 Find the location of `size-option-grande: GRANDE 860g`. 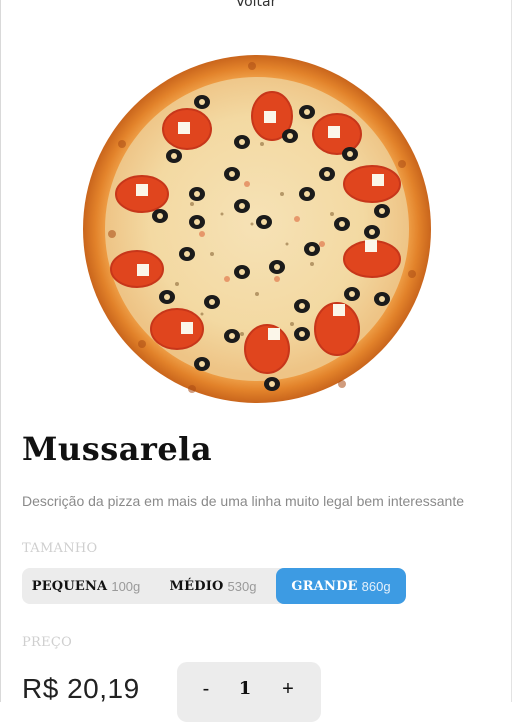

size-option-grande: GRANDE 860g is located at coordinates (341, 586).